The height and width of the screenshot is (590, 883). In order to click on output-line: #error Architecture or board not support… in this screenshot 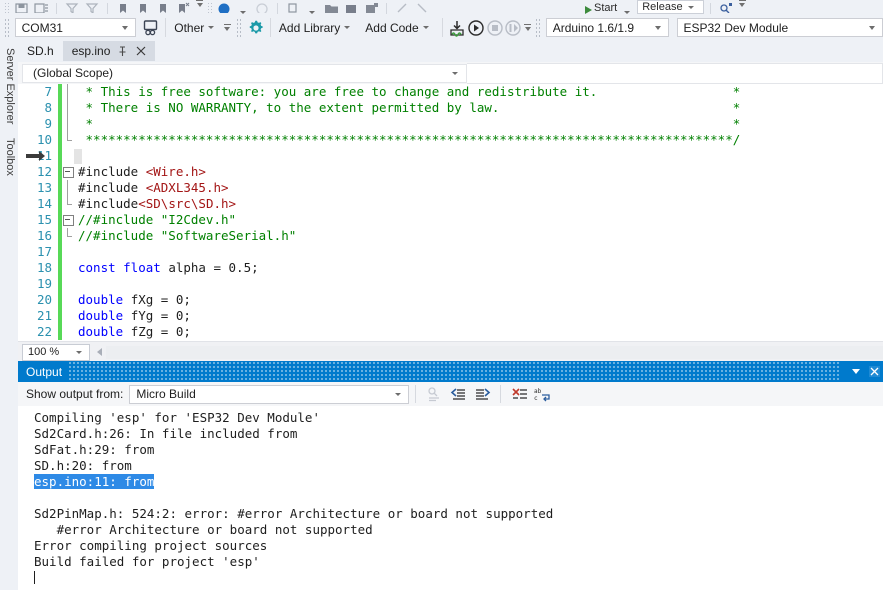, I will do `click(458, 530)`.